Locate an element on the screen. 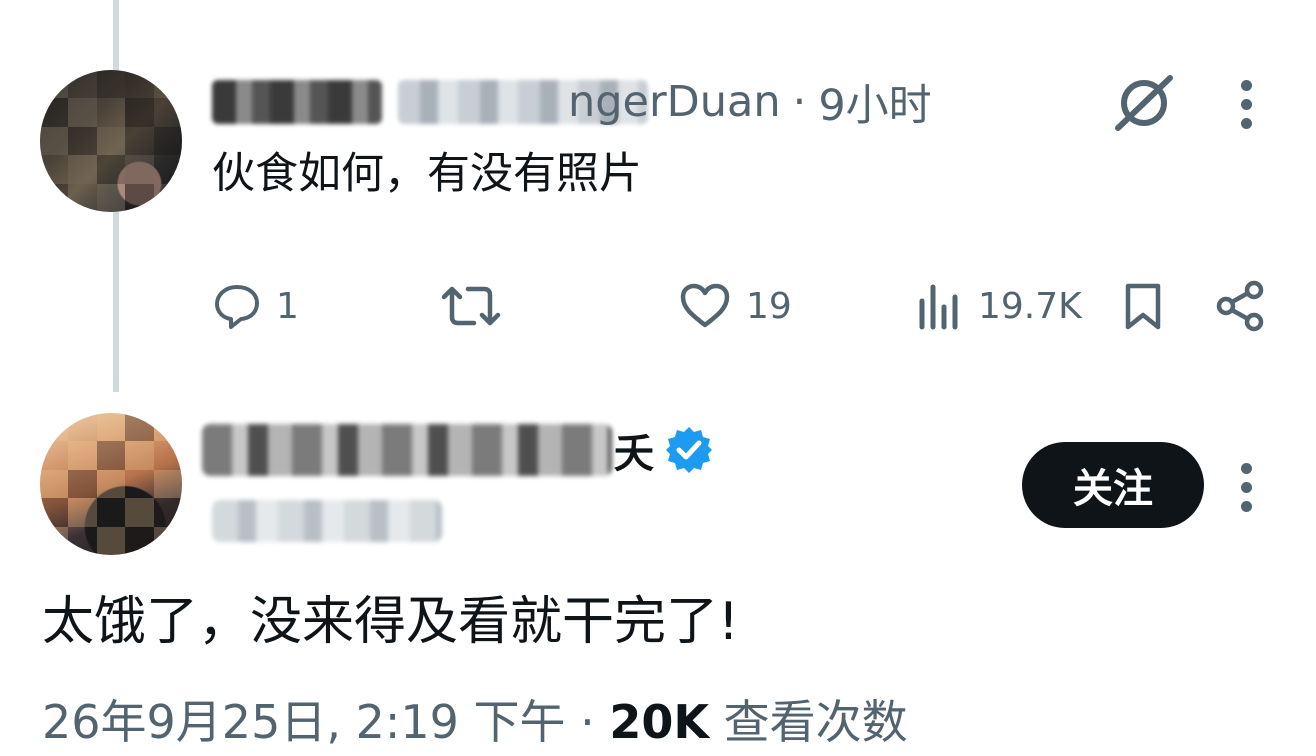 This screenshot has height=756, width=1316. reply-header: ngerDuan · 9小时 is located at coordinates (572, 102).